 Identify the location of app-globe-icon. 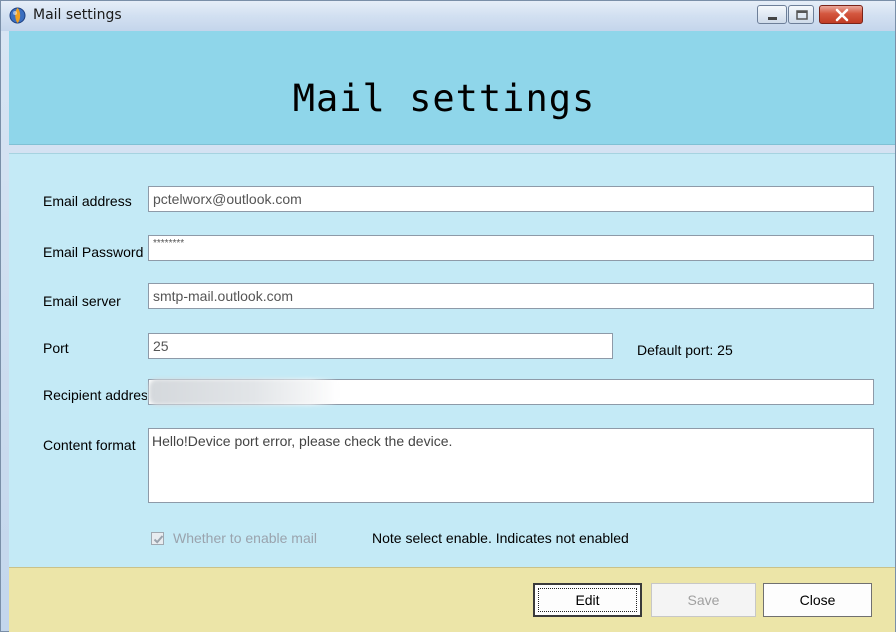
(17, 15).